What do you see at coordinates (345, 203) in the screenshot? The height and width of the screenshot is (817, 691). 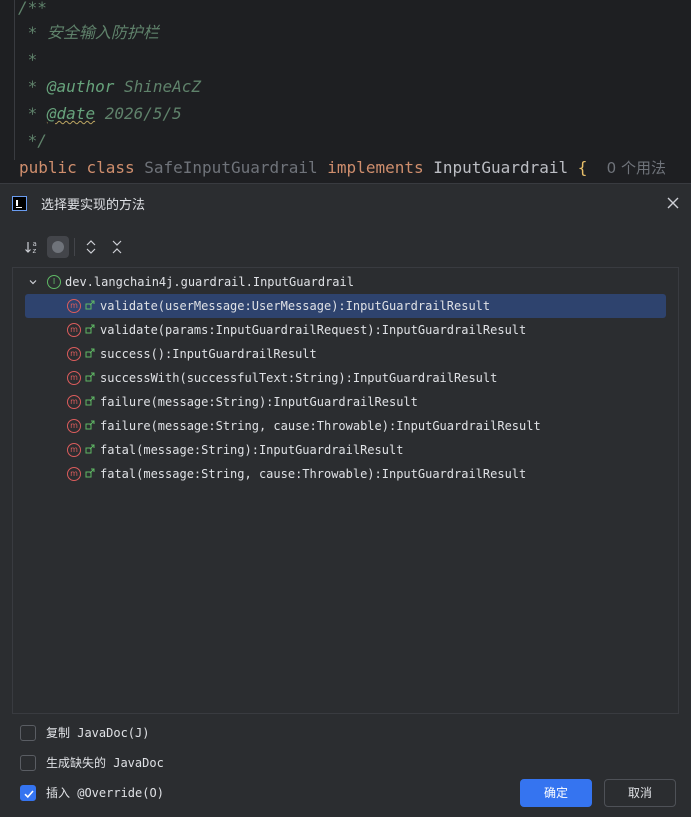 I see `dialog-titlebar: 选择要实现的方法` at bounding box center [345, 203].